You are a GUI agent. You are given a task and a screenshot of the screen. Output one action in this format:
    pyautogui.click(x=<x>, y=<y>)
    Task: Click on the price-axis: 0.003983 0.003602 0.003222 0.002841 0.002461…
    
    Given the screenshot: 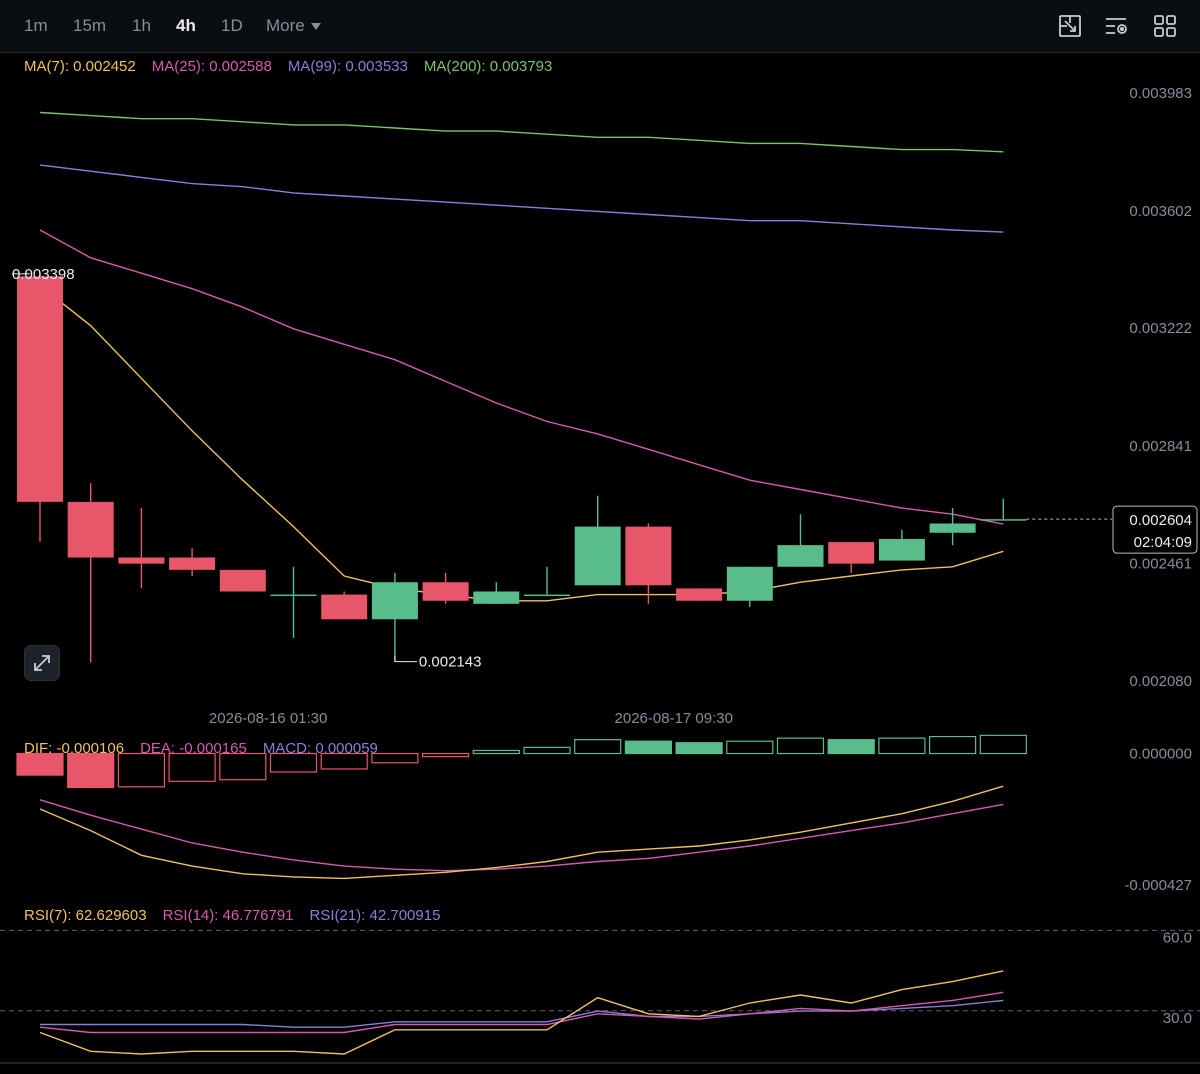 What is the action you would take?
    pyautogui.click(x=1155, y=556)
    